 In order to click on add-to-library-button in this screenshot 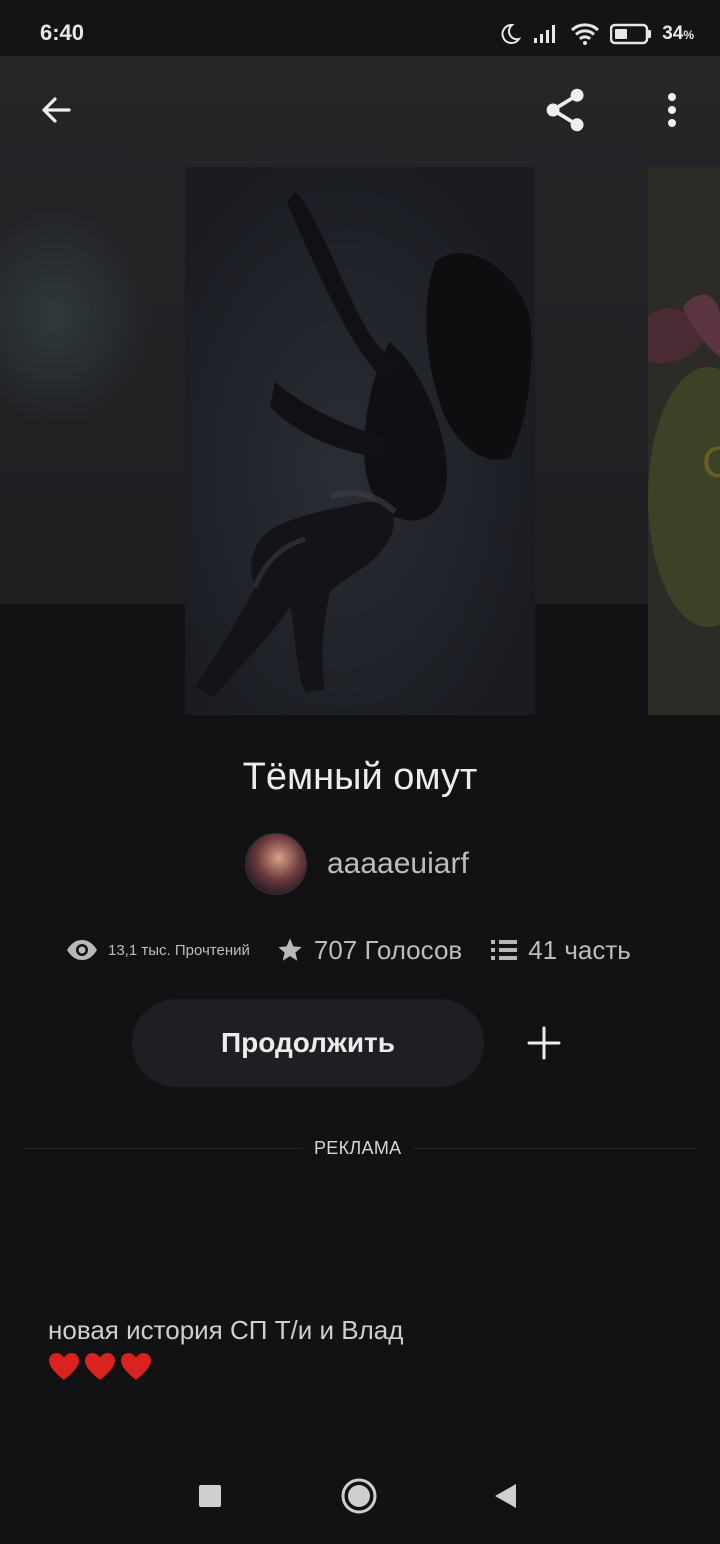, I will do `click(544, 1043)`.